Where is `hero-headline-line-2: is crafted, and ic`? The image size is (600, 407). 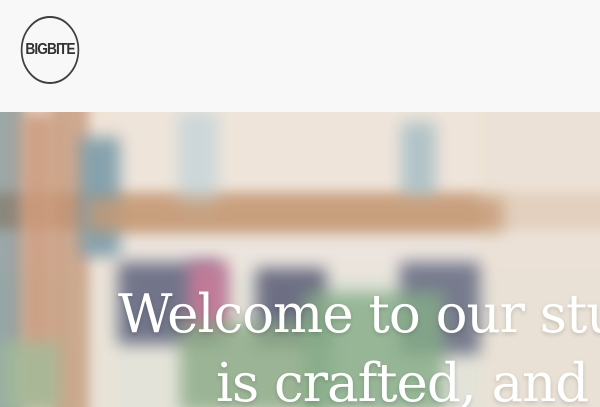
hero-headline-line-2: is crafted, and ic is located at coordinates (408, 380).